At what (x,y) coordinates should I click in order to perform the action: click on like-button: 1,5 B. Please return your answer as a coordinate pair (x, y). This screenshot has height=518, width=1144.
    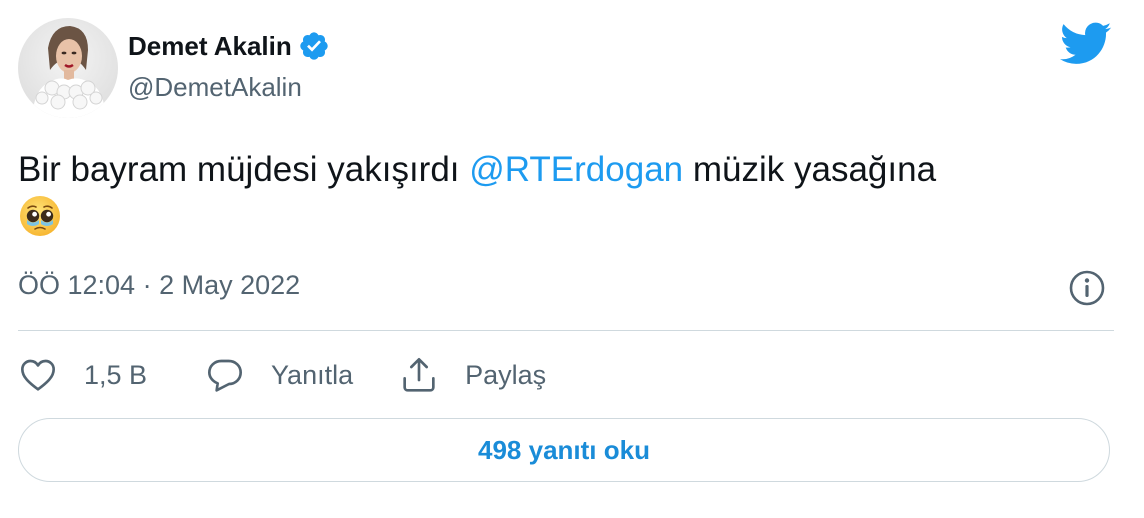
    Looking at the image, I should click on (82, 375).